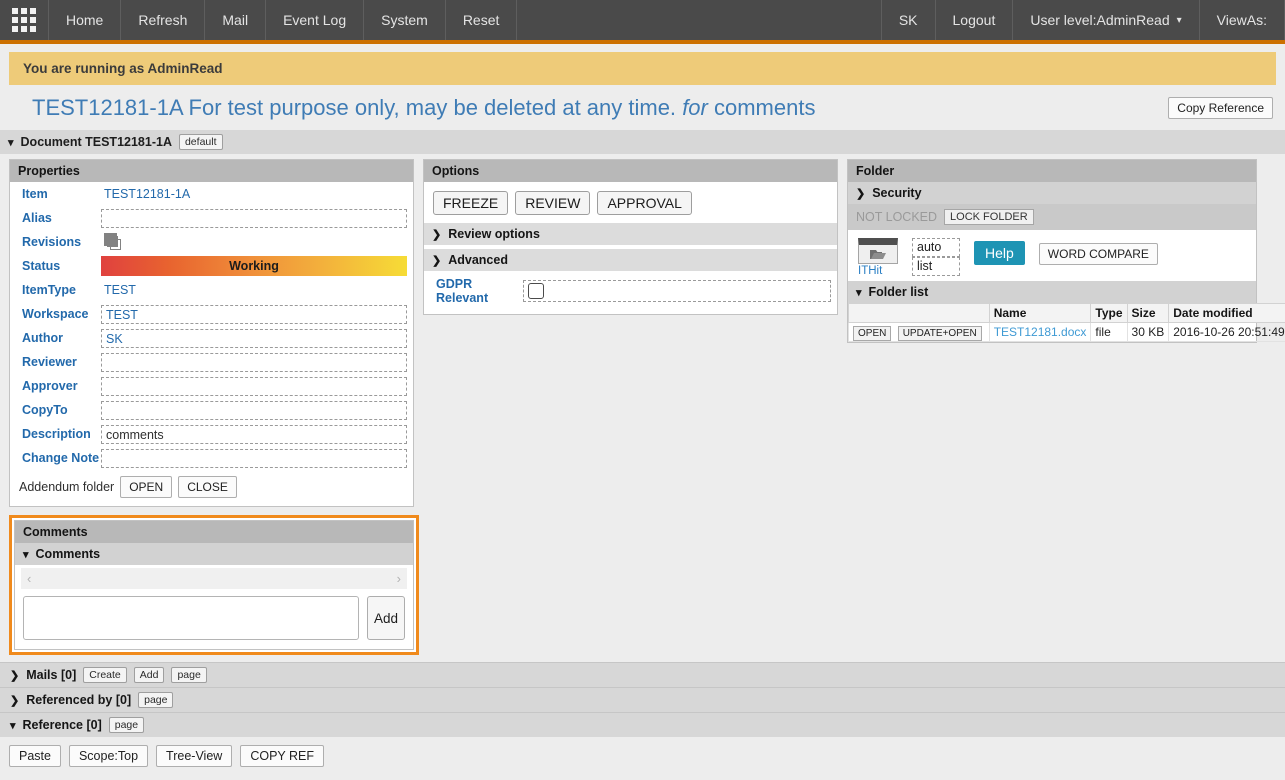 The width and height of the screenshot is (1285, 780). I want to click on row-actions-cell: OPEN UPDATE+OPEN, so click(919, 332).